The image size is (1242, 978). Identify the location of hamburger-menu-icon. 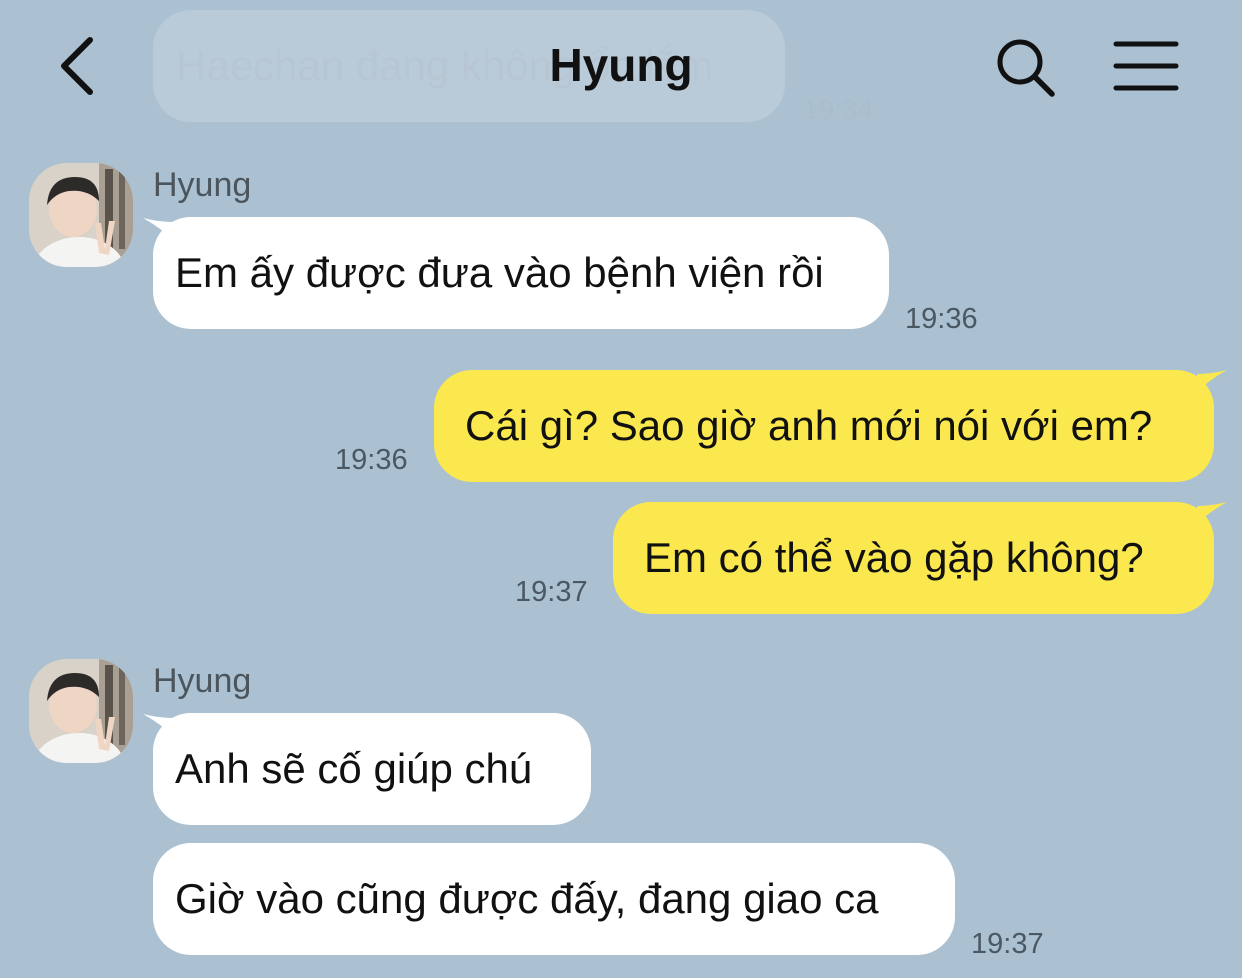
(1146, 66).